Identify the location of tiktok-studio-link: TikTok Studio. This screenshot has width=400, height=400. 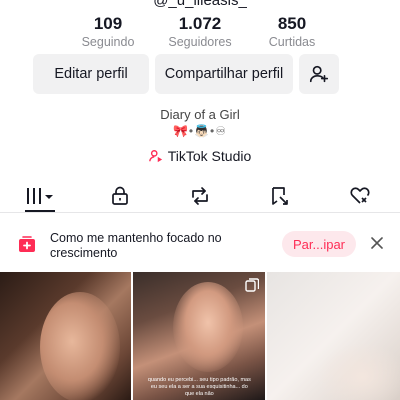
(200, 156).